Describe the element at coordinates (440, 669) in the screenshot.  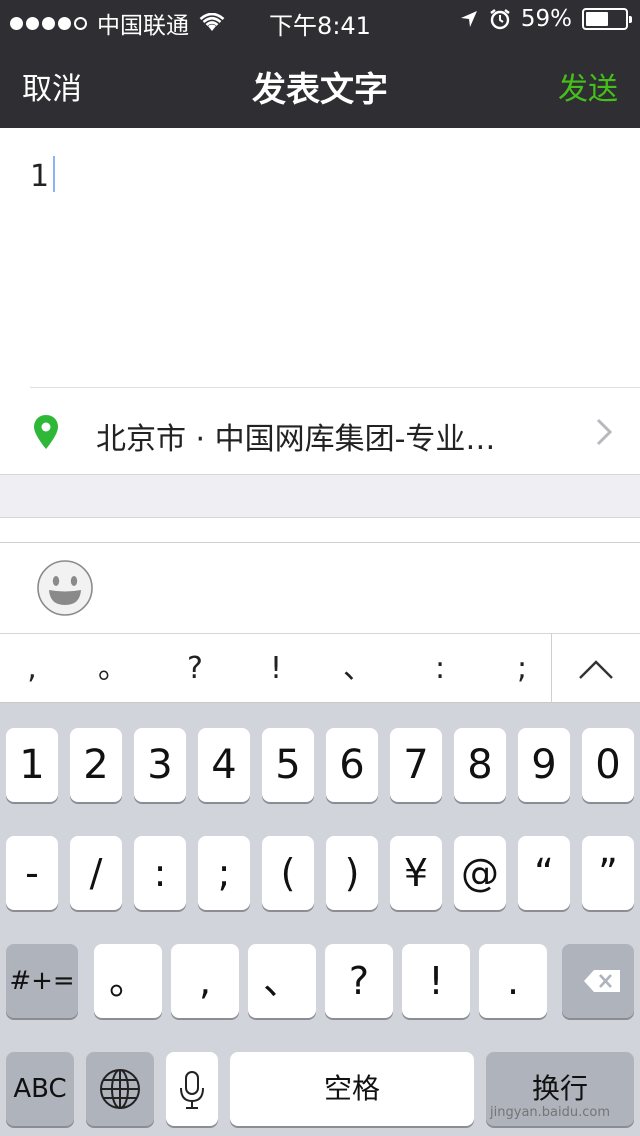
I see `punct-key-colon: :` at that location.